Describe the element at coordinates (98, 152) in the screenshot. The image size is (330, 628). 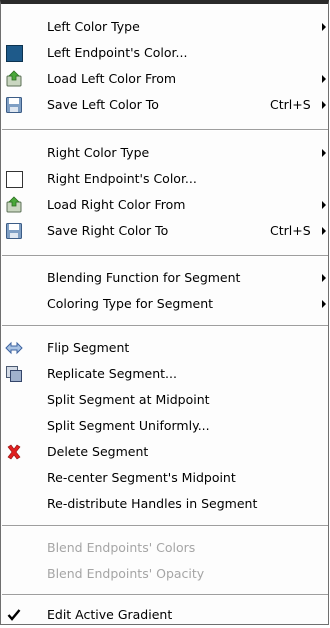
I see `menu-item-label: Right Color Type` at that location.